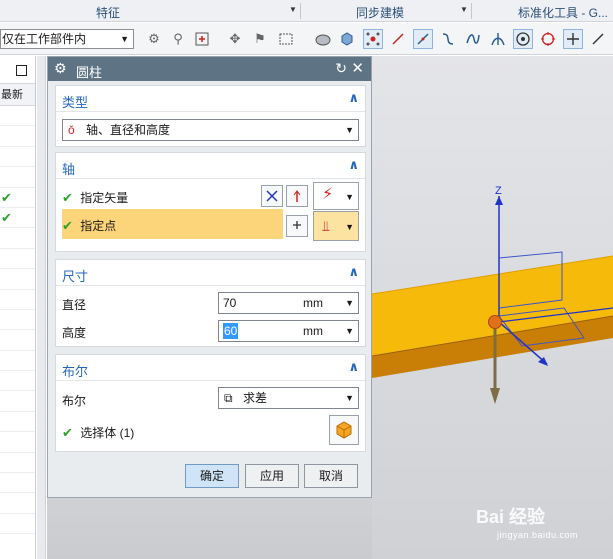  I want to click on snap-grid-icon, so click(373, 39).